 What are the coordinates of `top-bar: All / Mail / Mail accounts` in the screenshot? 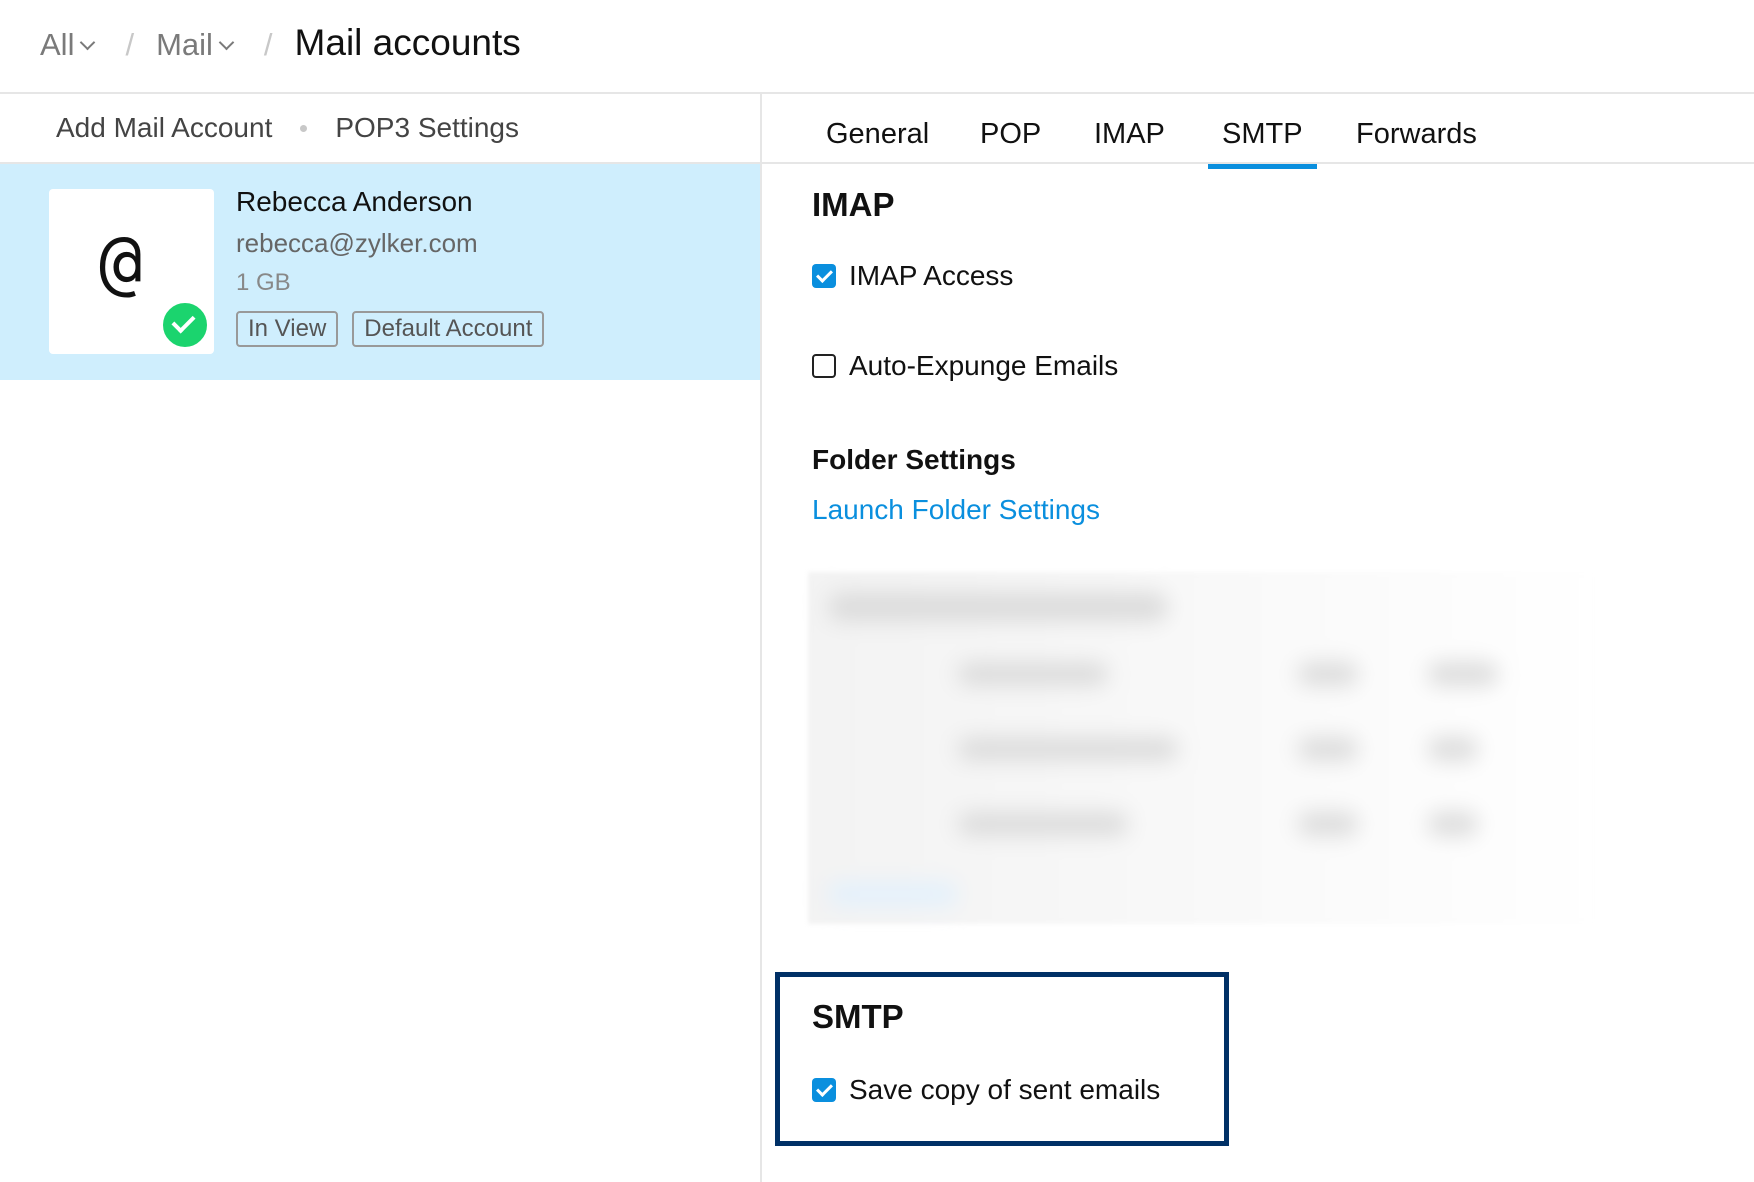 It's located at (877, 47).